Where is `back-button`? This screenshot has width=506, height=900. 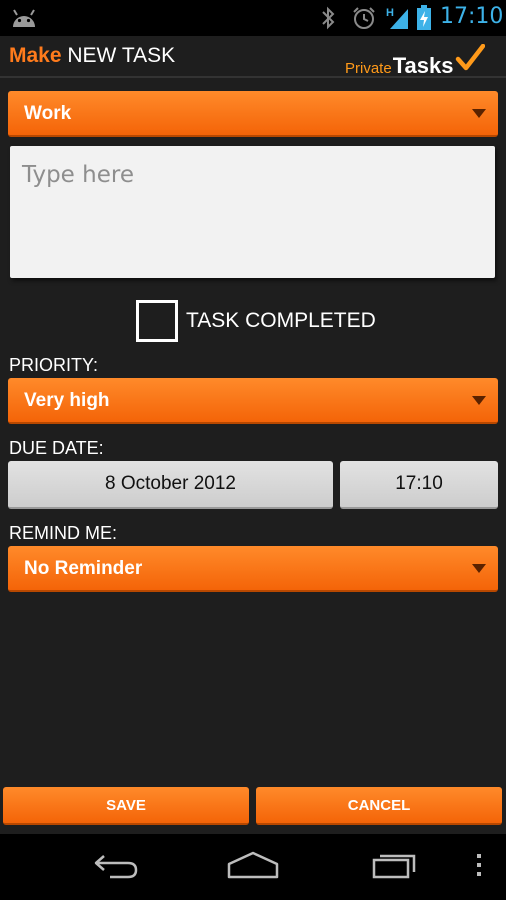
back-button is located at coordinates (115, 867).